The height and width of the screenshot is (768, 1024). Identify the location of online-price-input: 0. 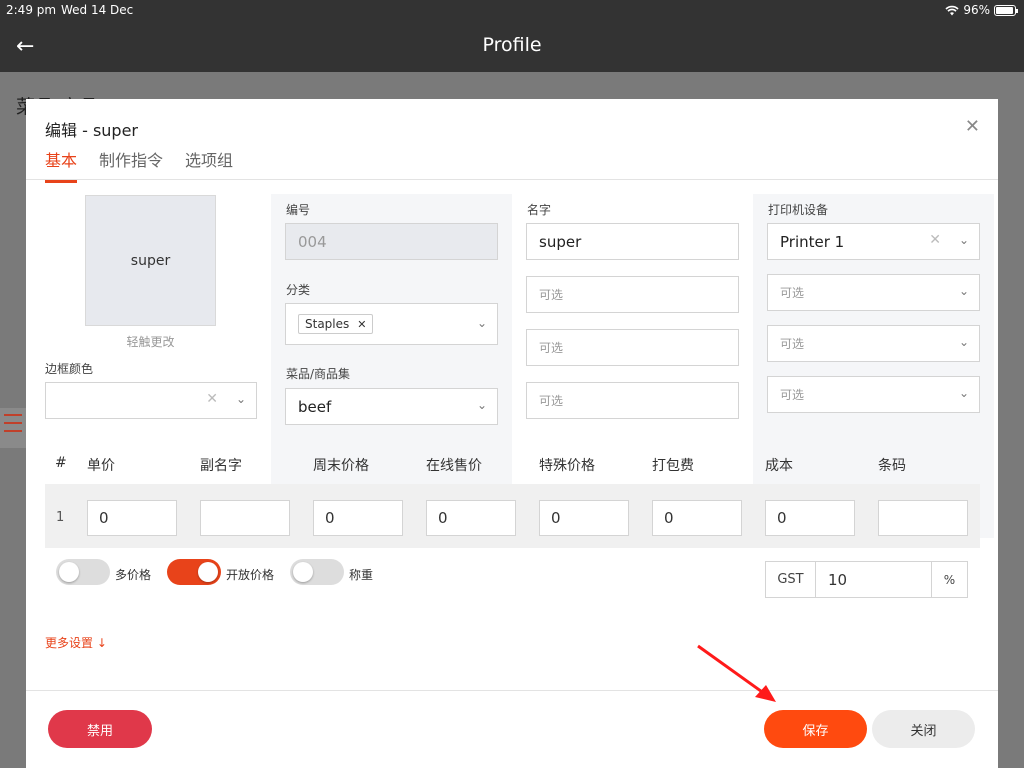
(471, 518).